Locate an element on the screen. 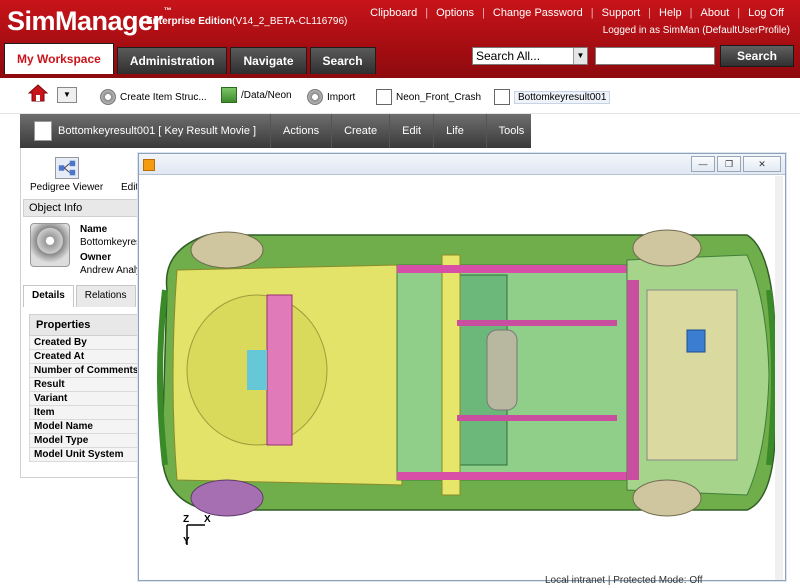 The image size is (800, 588). home-icon is located at coordinates (38, 93).